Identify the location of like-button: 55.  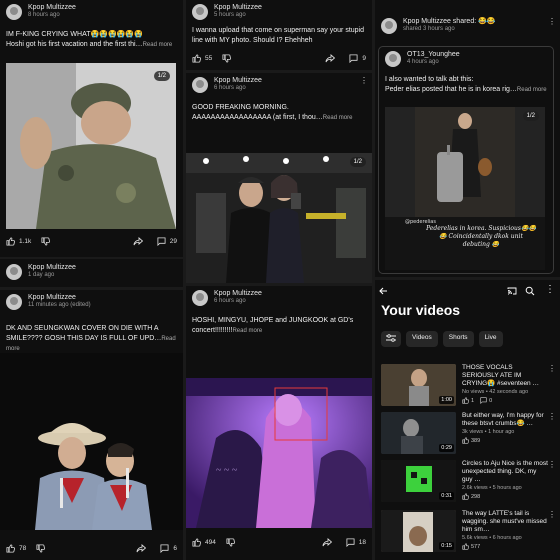
(202, 58).